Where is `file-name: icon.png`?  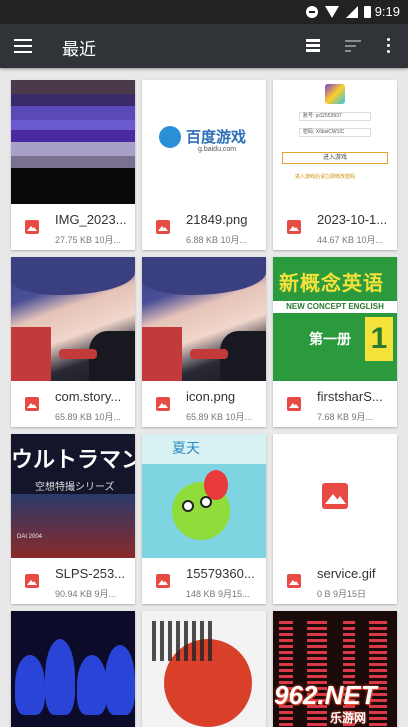 file-name: icon.png is located at coordinates (211, 396).